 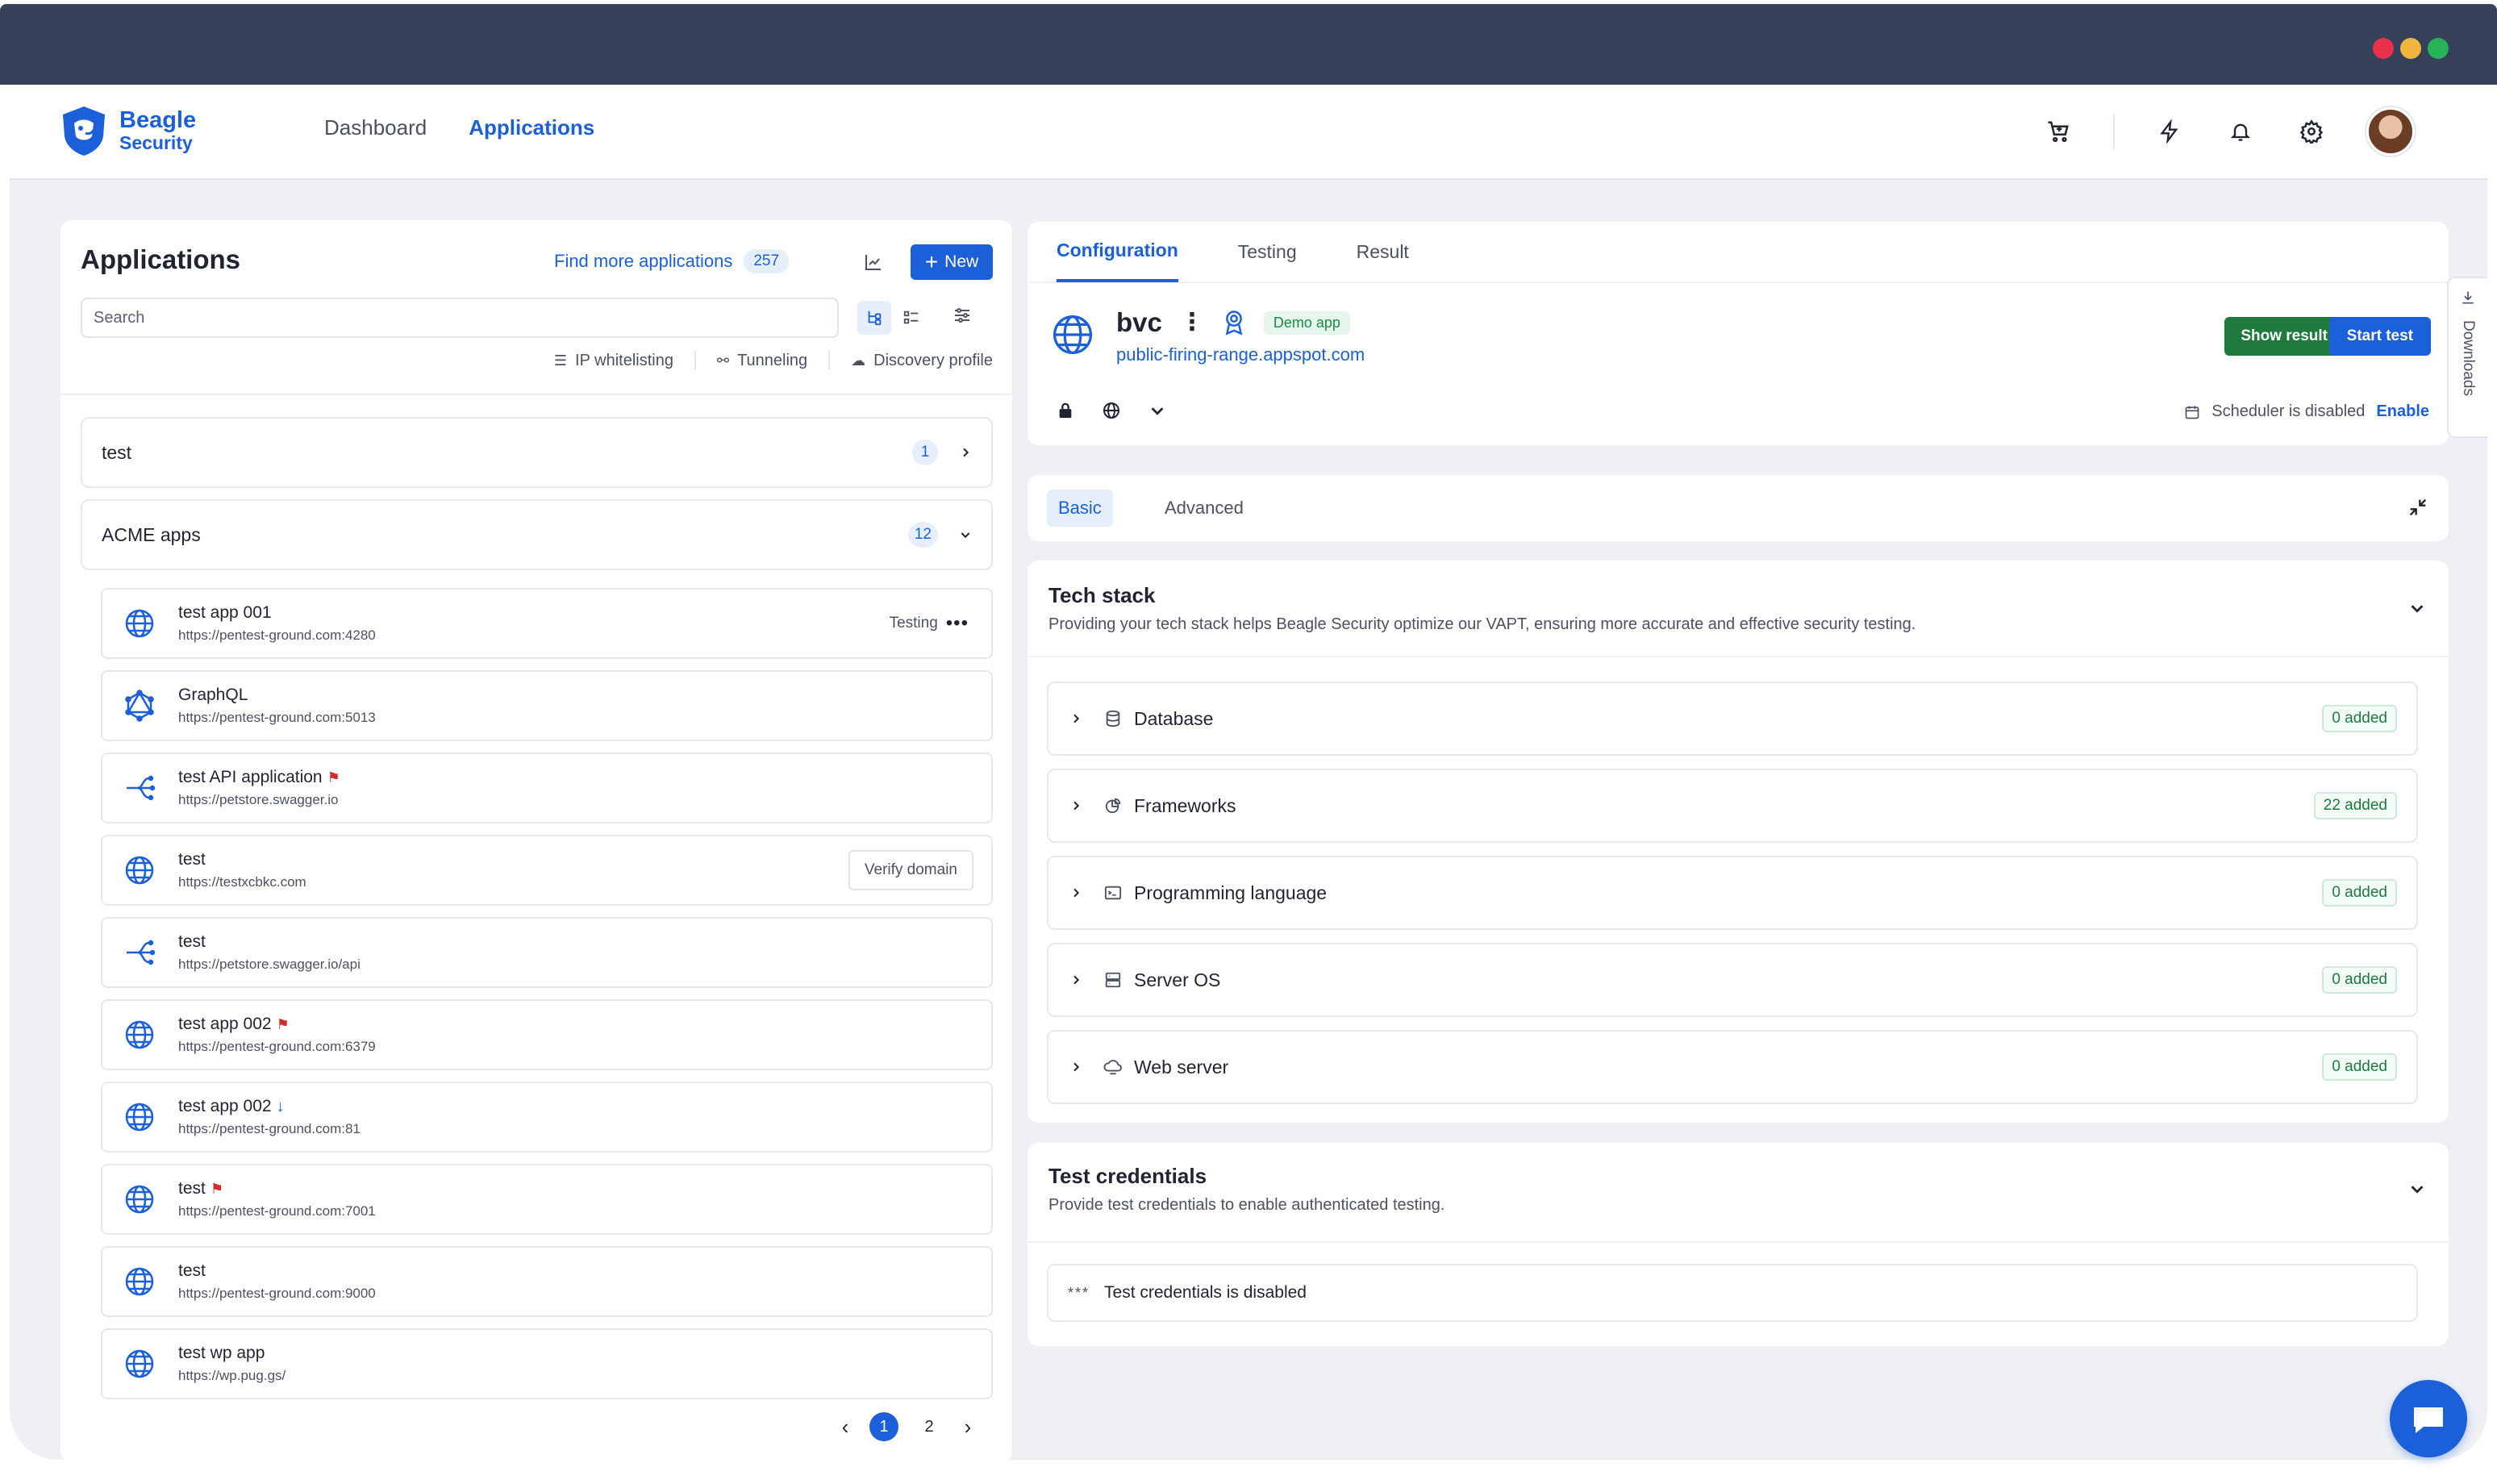 What do you see at coordinates (333, 777) in the screenshot?
I see `red-flag-icon: ⚑` at bounding box center [333, 777].